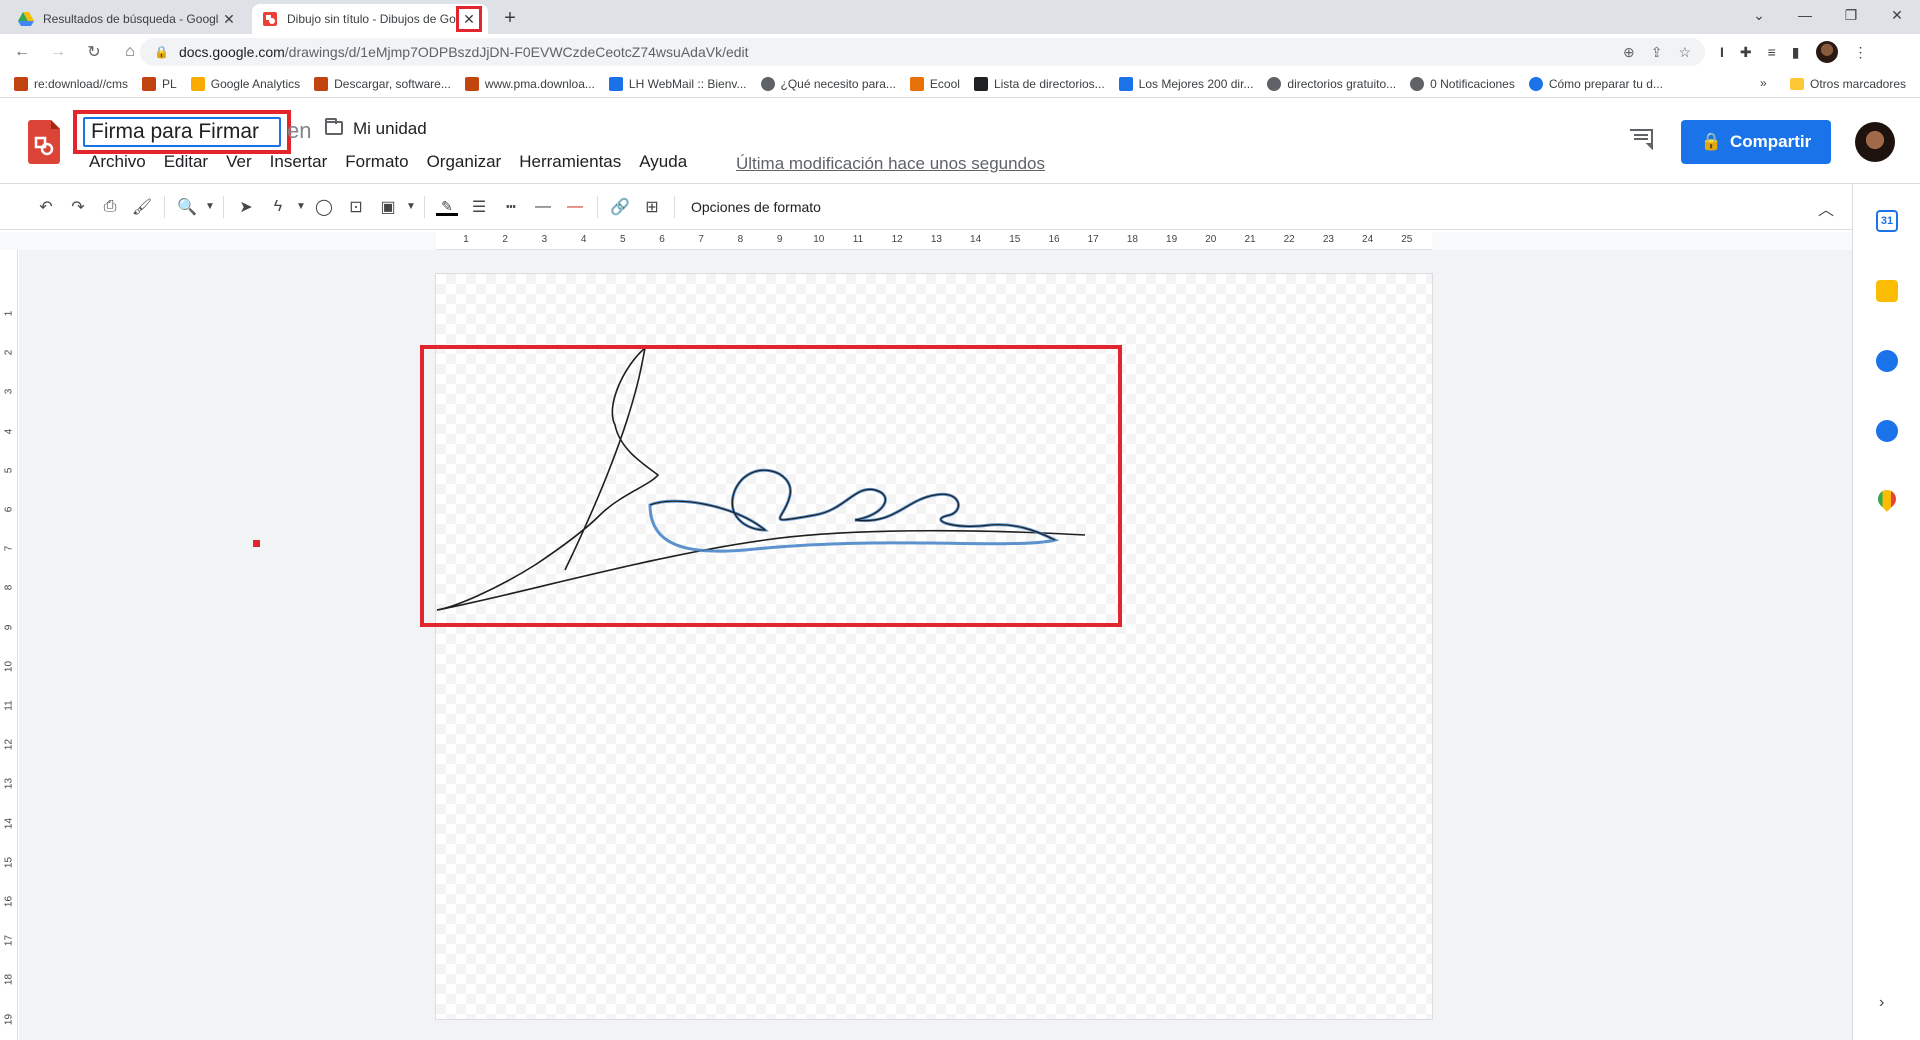 Image resolution: width=1920 pixels, height=1040 pixels. What do you see at coordinates (663, 162) in the screenshot?
I see `menu-ayuda: Ayuda` at bounding box center [663, 162].